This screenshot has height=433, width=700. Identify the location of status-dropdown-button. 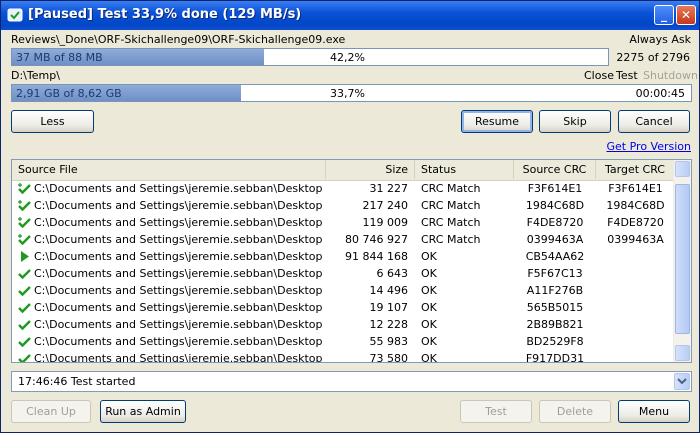
(682, 381).